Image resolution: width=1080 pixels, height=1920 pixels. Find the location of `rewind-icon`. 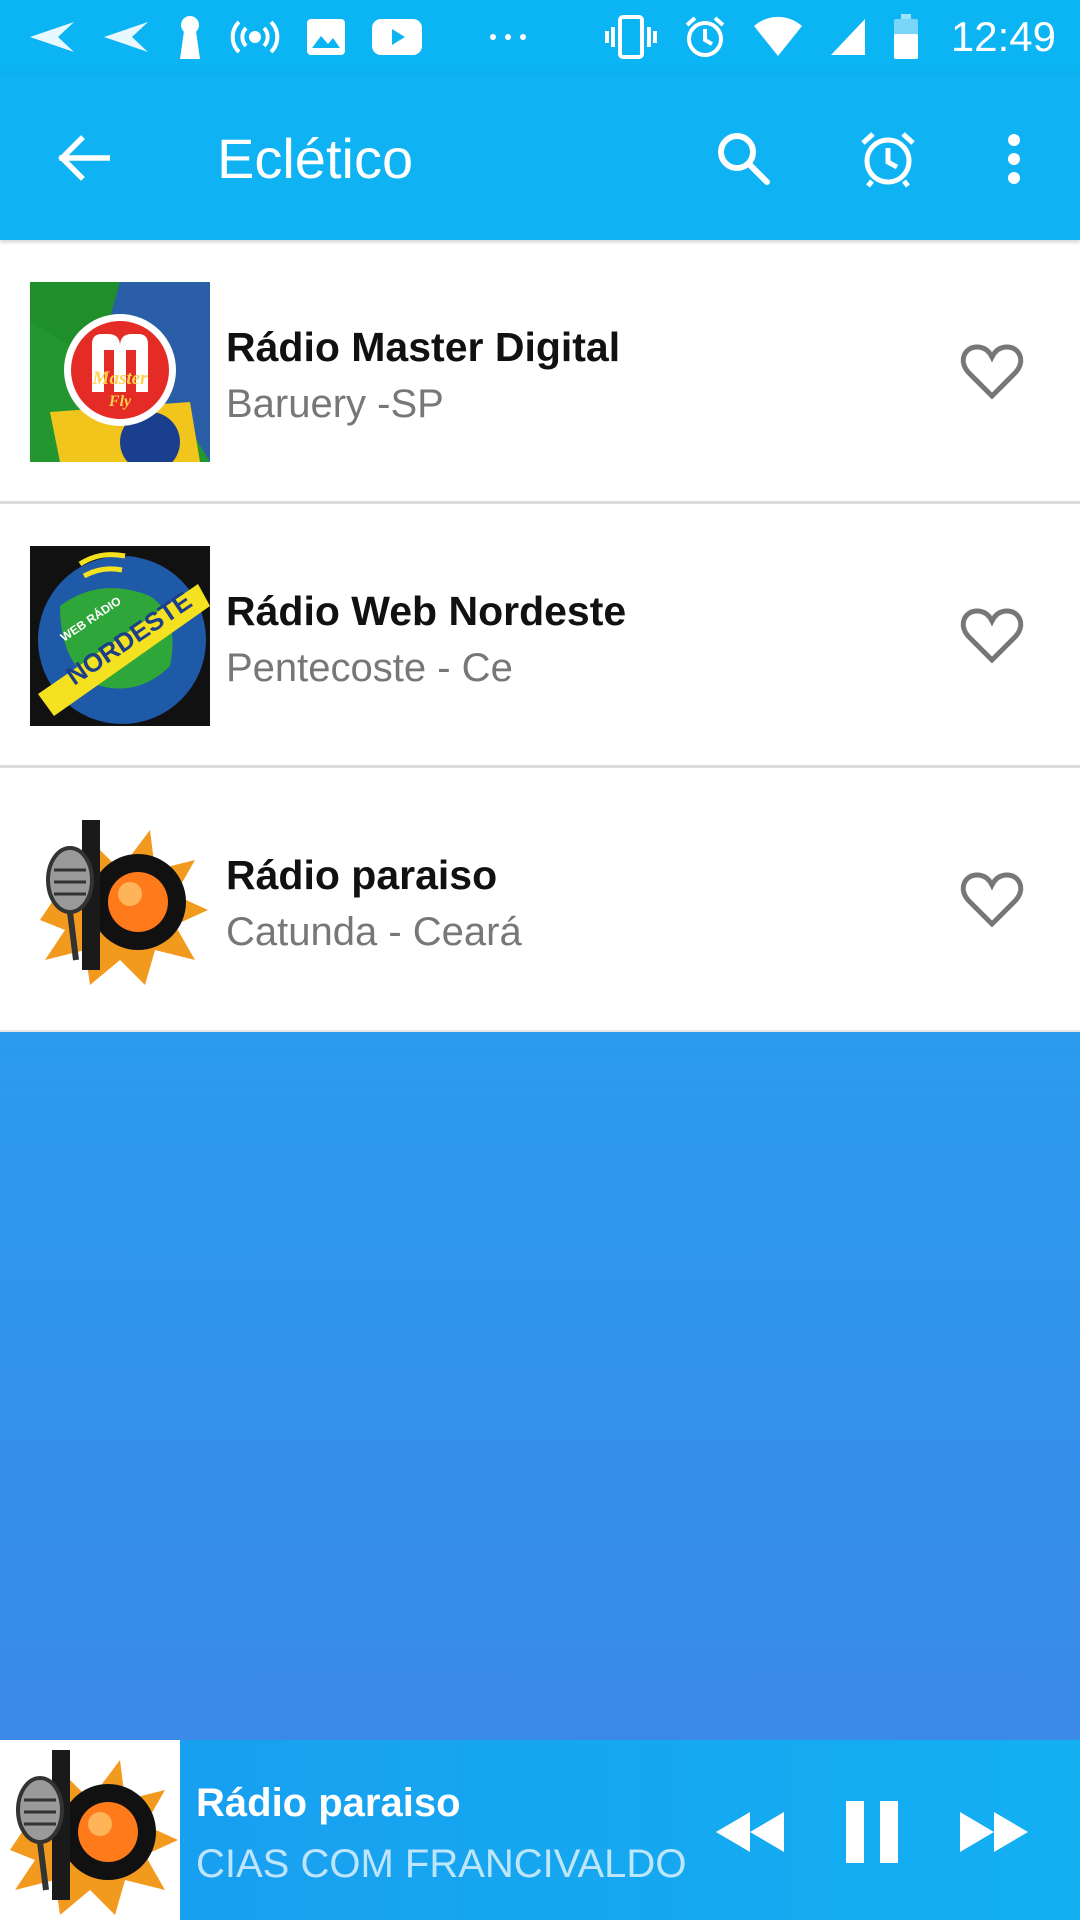

rewind-icon is located at coordinates (750, 1832).